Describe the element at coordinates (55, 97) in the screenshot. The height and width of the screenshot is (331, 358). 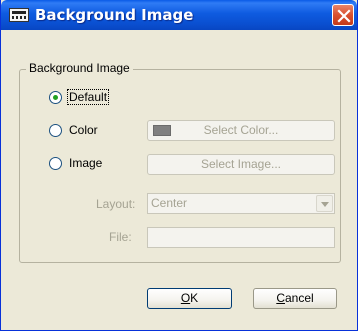
I see `radio-default` at that location.